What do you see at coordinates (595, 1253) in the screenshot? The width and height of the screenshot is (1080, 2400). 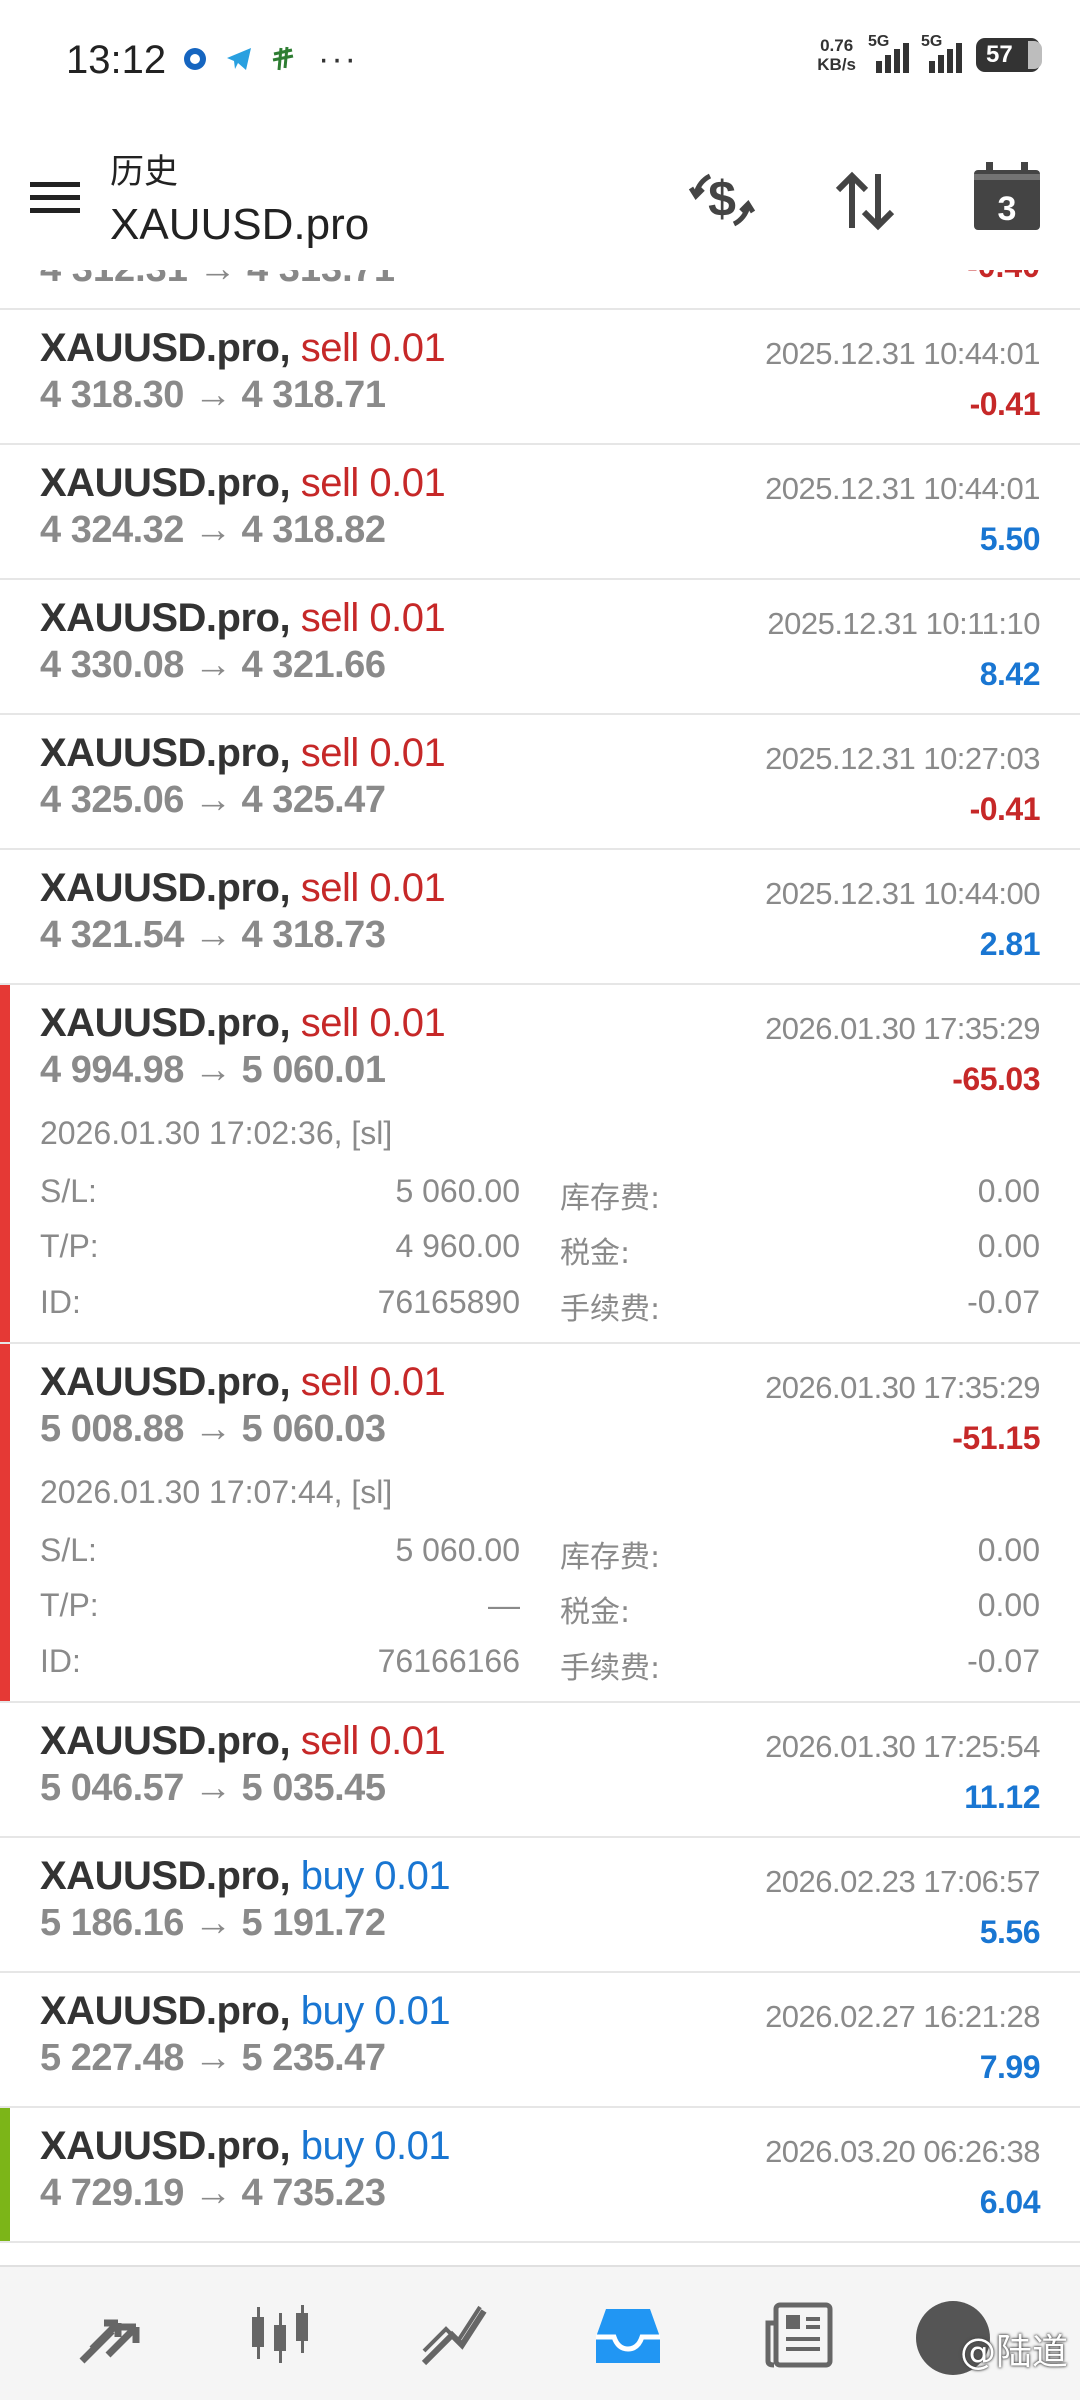 I see `tax-label: 税金:` at bounding box center [595, 1253].